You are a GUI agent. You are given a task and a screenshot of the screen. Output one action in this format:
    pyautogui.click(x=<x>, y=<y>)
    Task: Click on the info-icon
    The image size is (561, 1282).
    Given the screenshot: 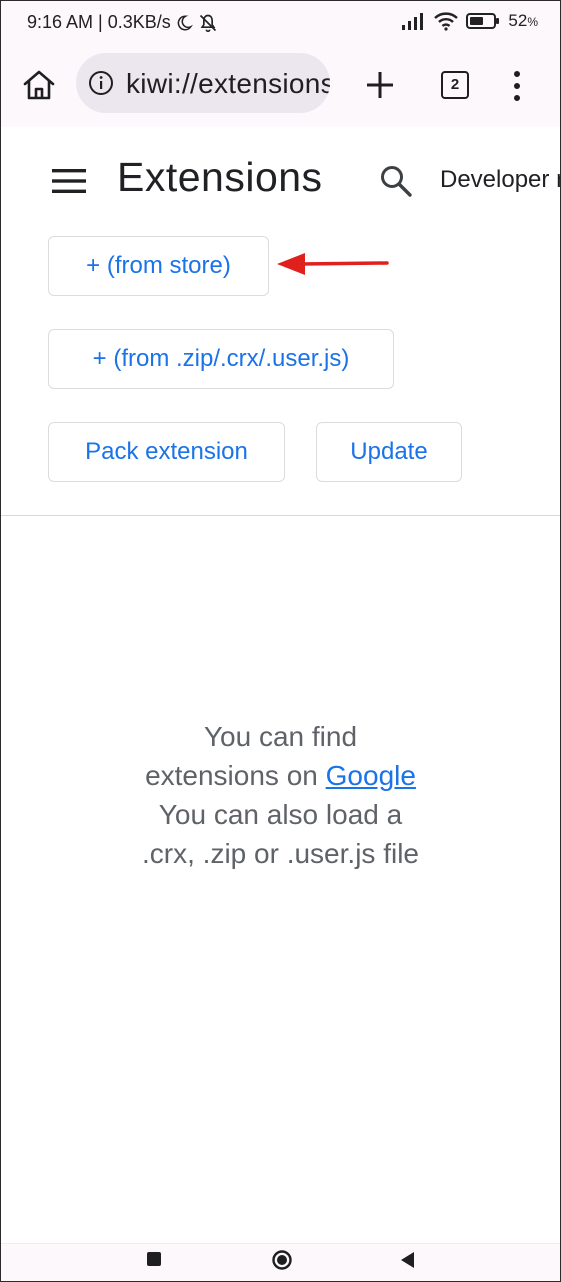 What is the action you would take?
    pyautogui.click(x=101, y=83)
    